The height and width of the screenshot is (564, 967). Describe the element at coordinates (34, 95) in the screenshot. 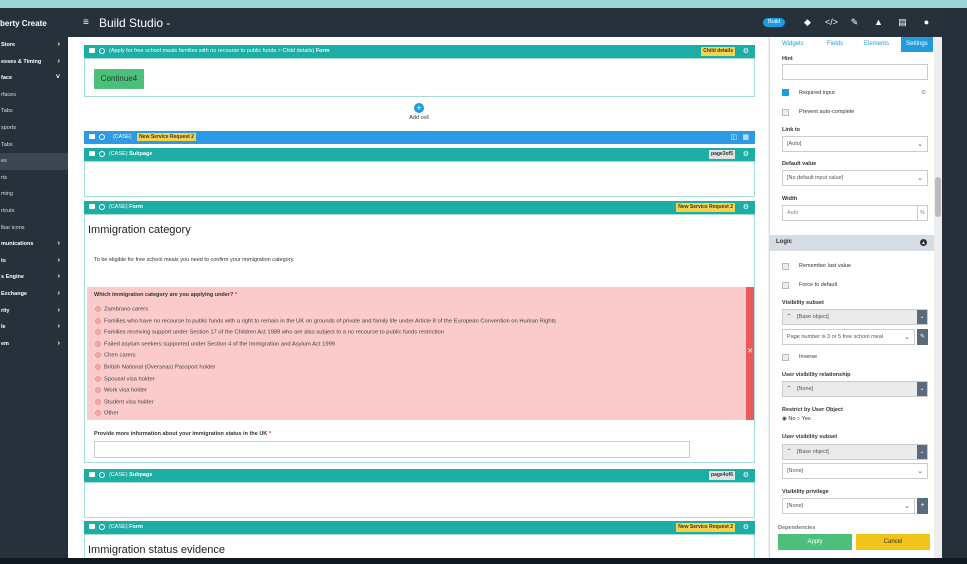

I see `sidebar-item: rfaces` at that location.